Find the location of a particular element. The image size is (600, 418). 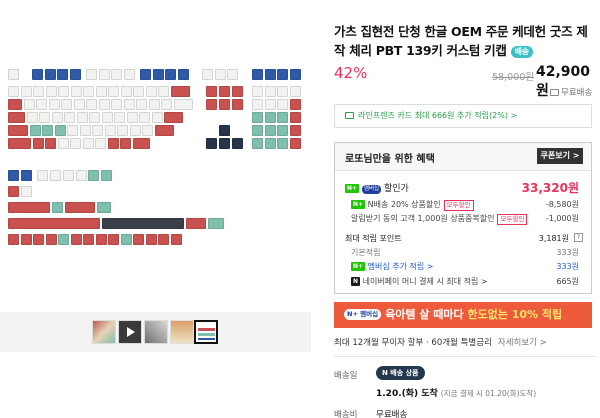

npay-icon: N+ is located at coordinates (358, 204).